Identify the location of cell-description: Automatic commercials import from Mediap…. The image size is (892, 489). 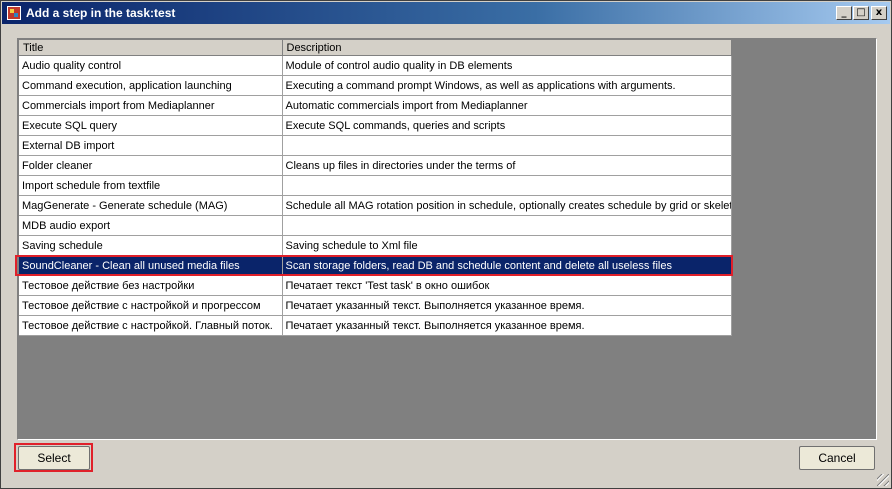
(507, 105).